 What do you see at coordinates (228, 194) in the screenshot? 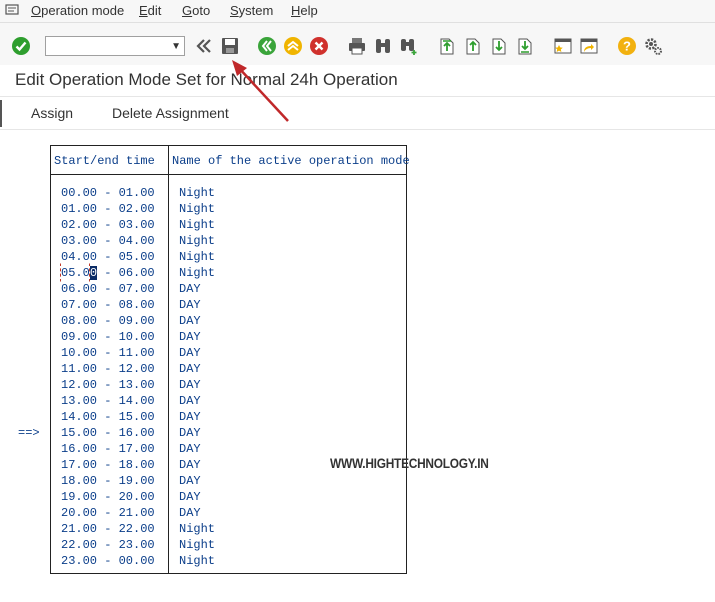
I see `table-row: 00.00 - 01.00 Night` at bounding box center [228, 194].